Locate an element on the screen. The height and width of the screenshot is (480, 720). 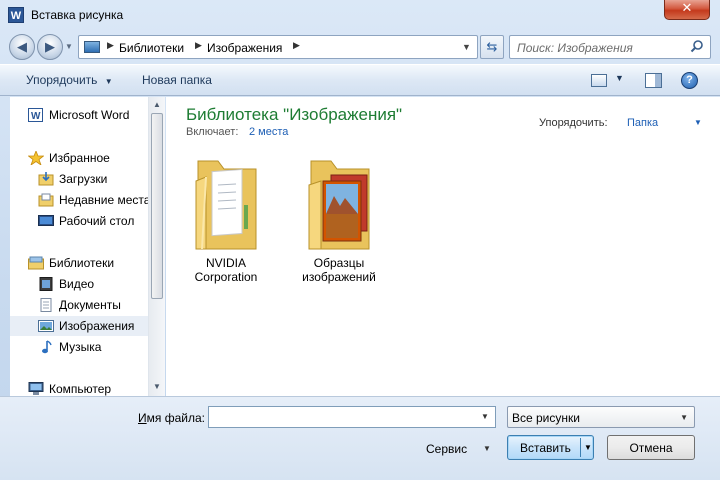
video-icon is located at coordinates (46, 284).